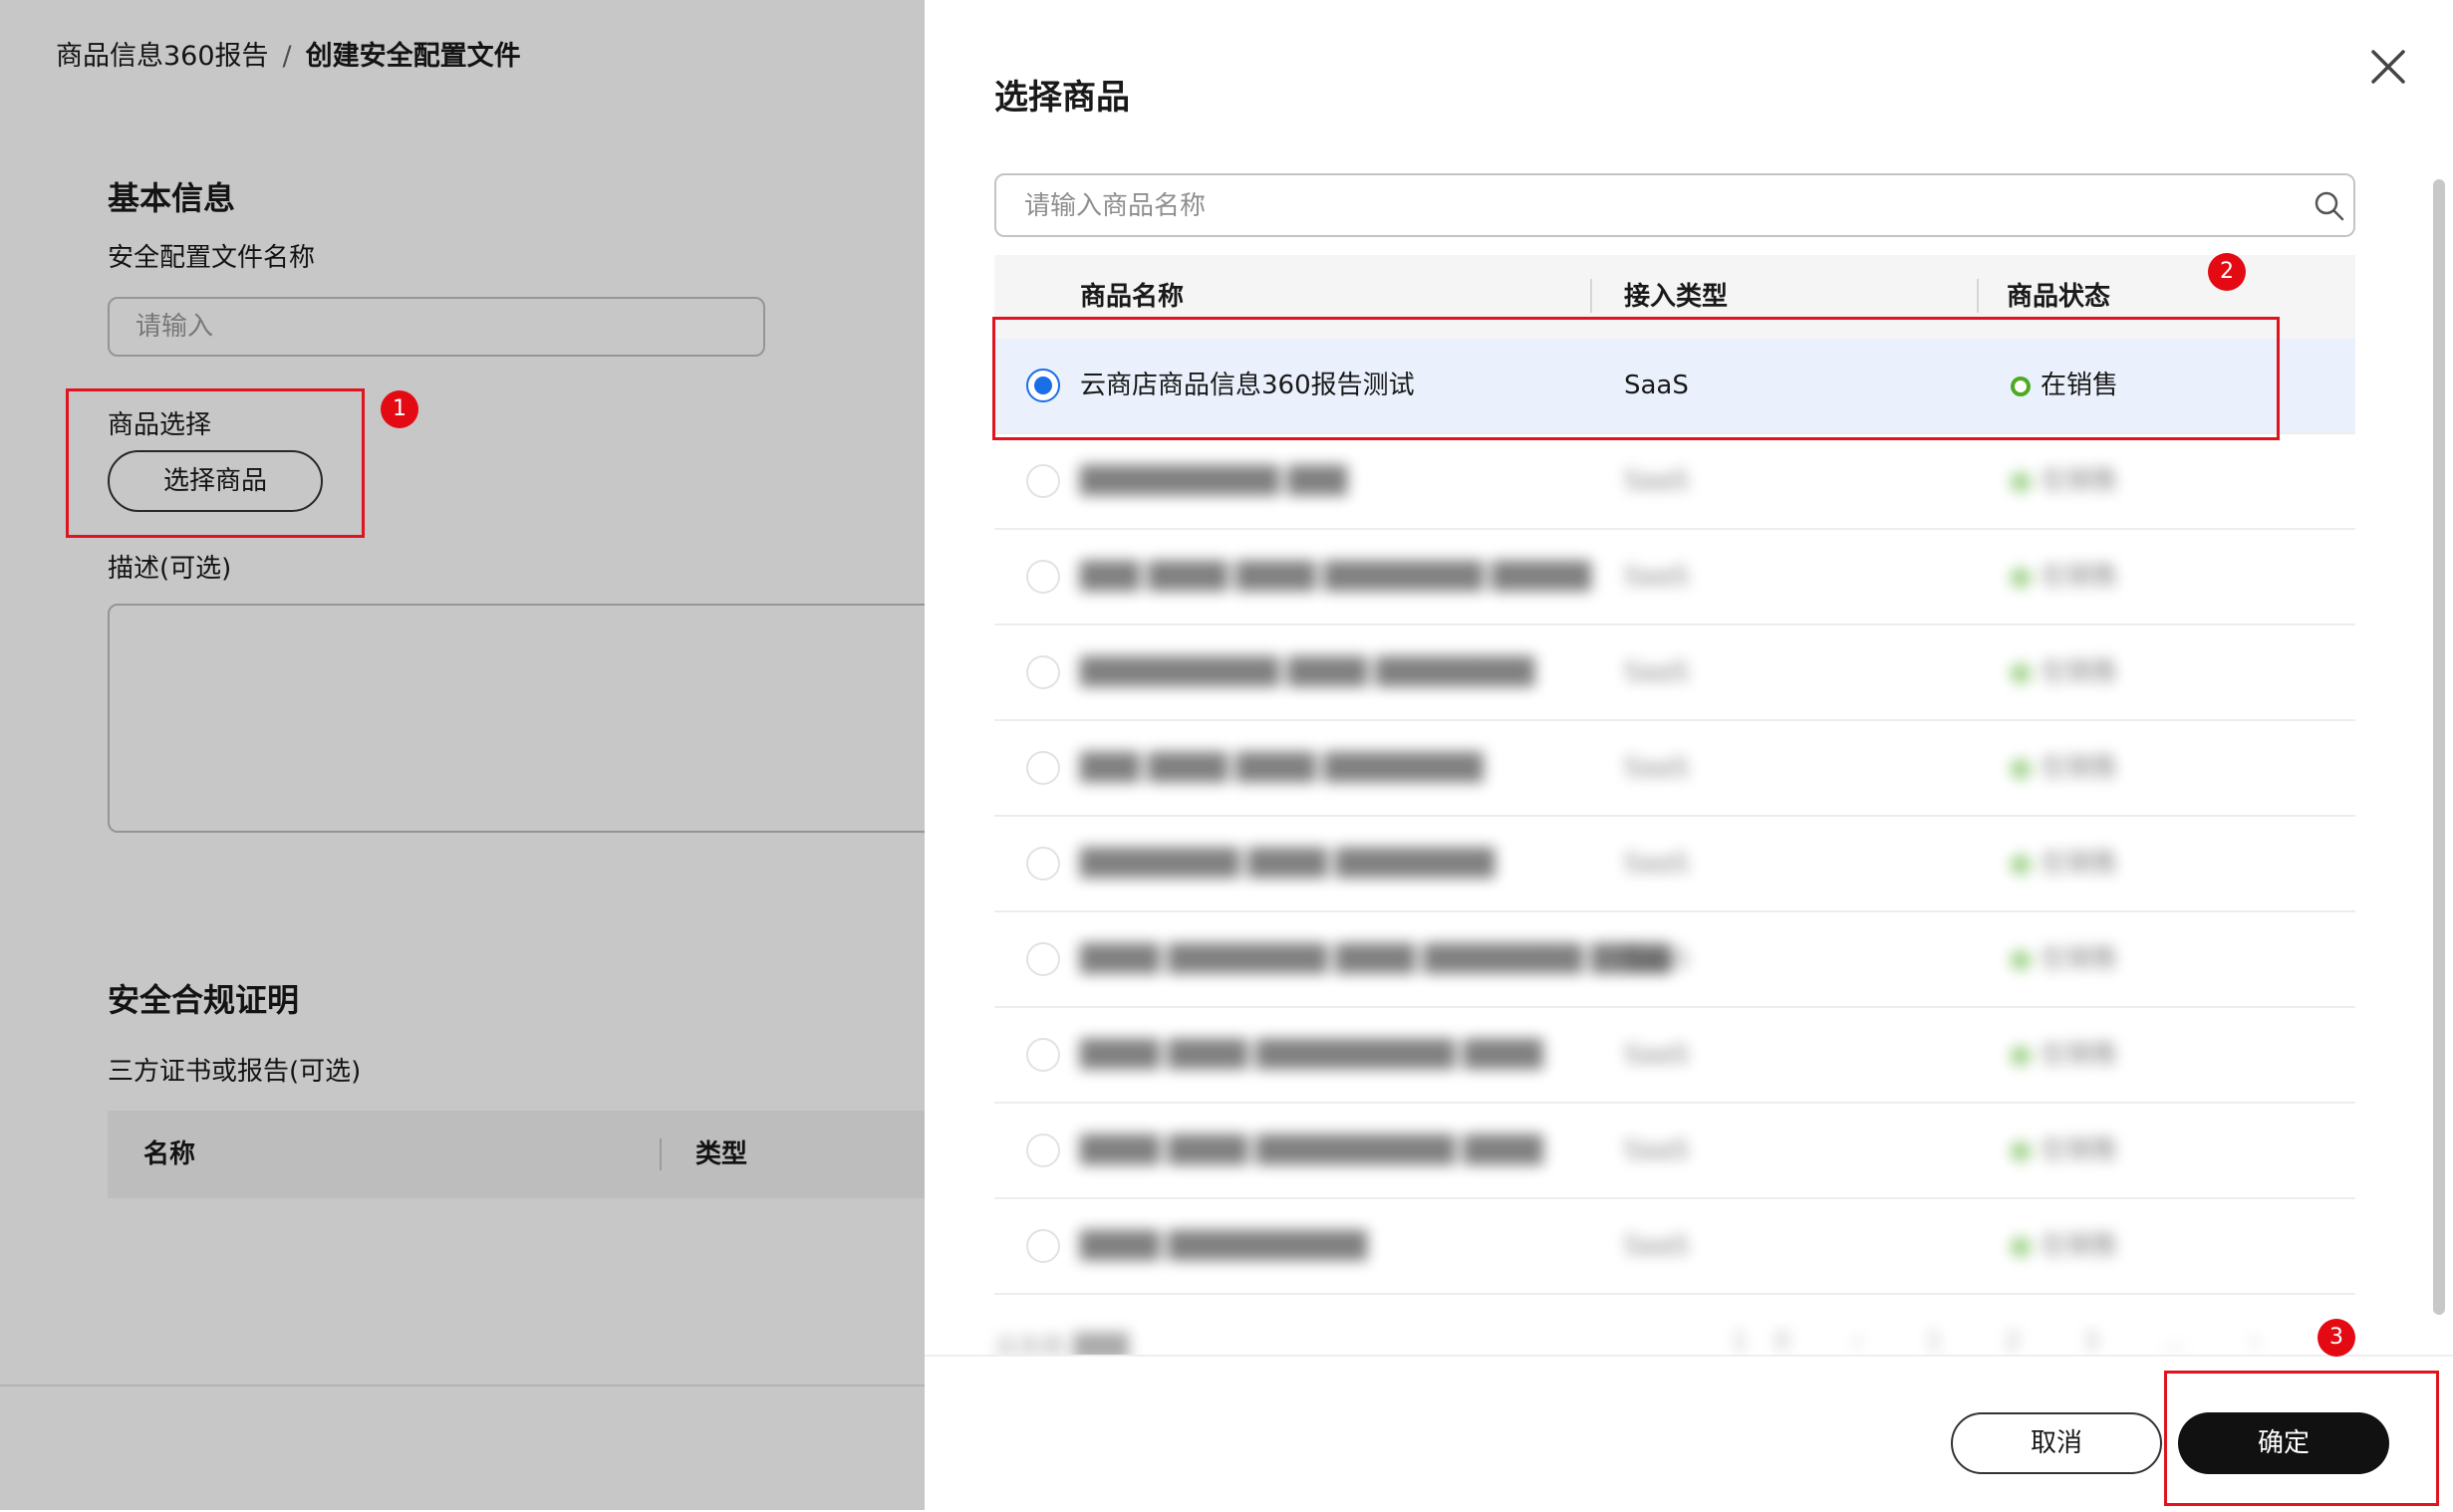 The height and width of the screenshot is (1512, 2453). I want to click on table-row: ███ ████ ████ ████████ █████ SaaS 在销售, so click(1674, 578).